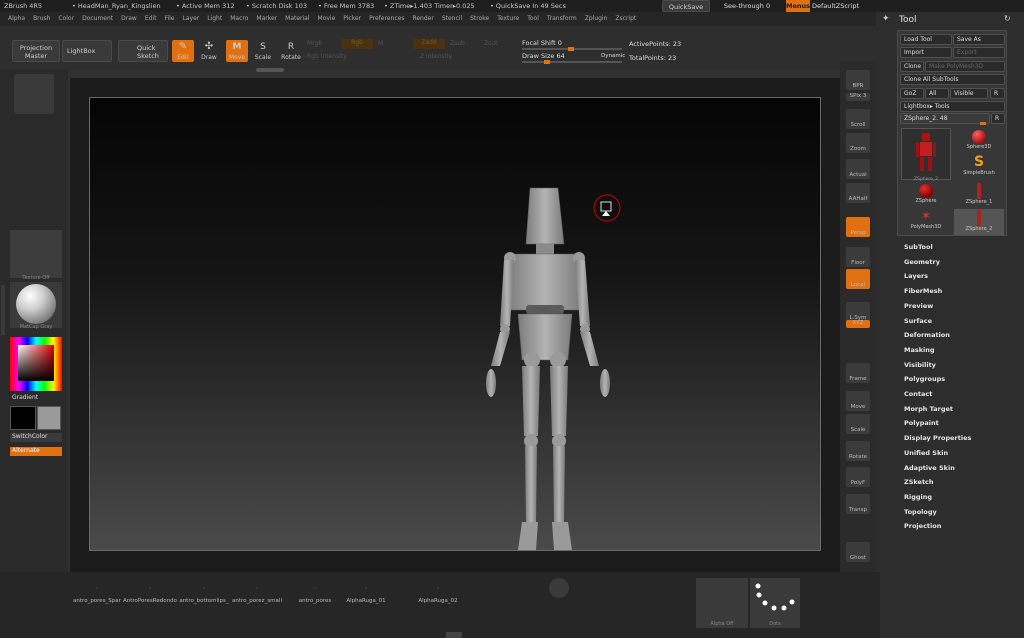 This screenshot has height=638, width=1024. What do you see at coordinates (34, 94) in the screenshot?
I see `current-brush-thumbnail` at bounding box center [34, 94].